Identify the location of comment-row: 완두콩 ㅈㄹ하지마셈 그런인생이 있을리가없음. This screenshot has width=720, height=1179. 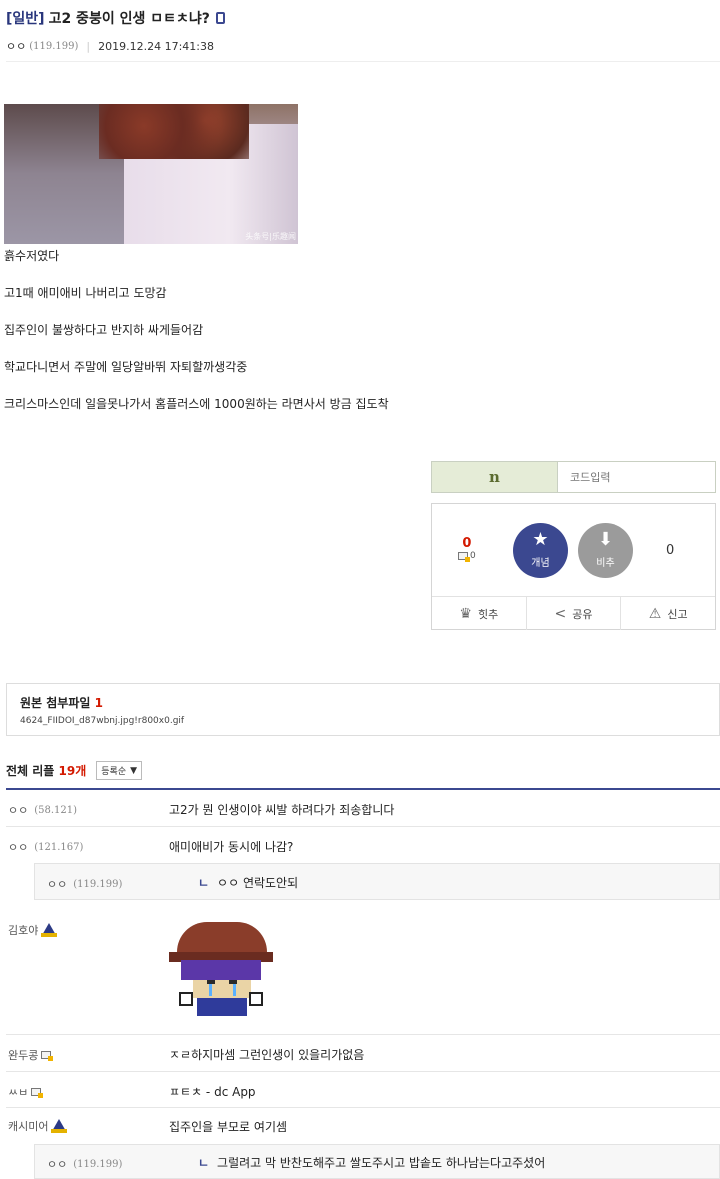
(363, 1053).